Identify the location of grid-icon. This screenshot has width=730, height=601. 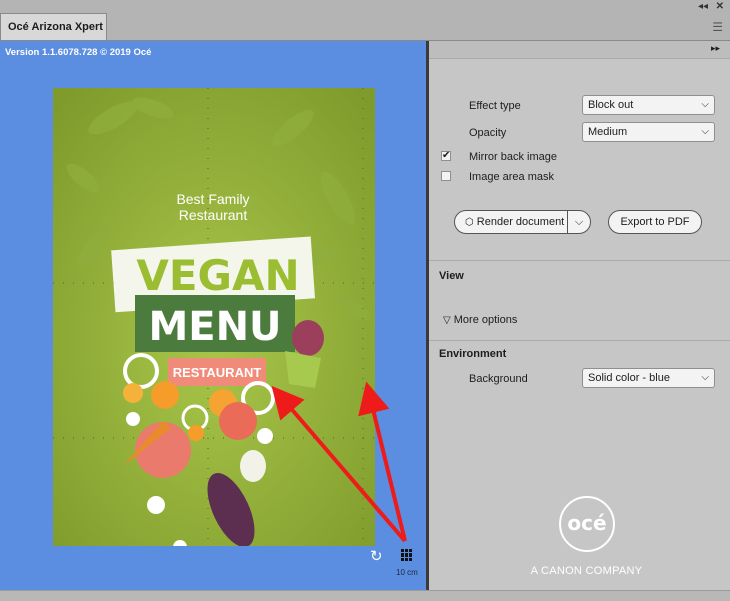
(407, 555).